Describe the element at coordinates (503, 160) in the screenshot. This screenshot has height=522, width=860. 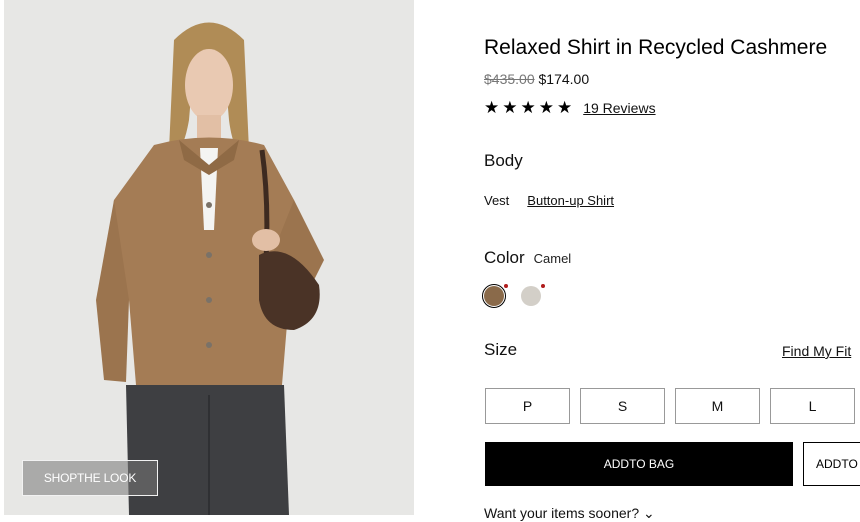
I see `body-label: Body` at that location.